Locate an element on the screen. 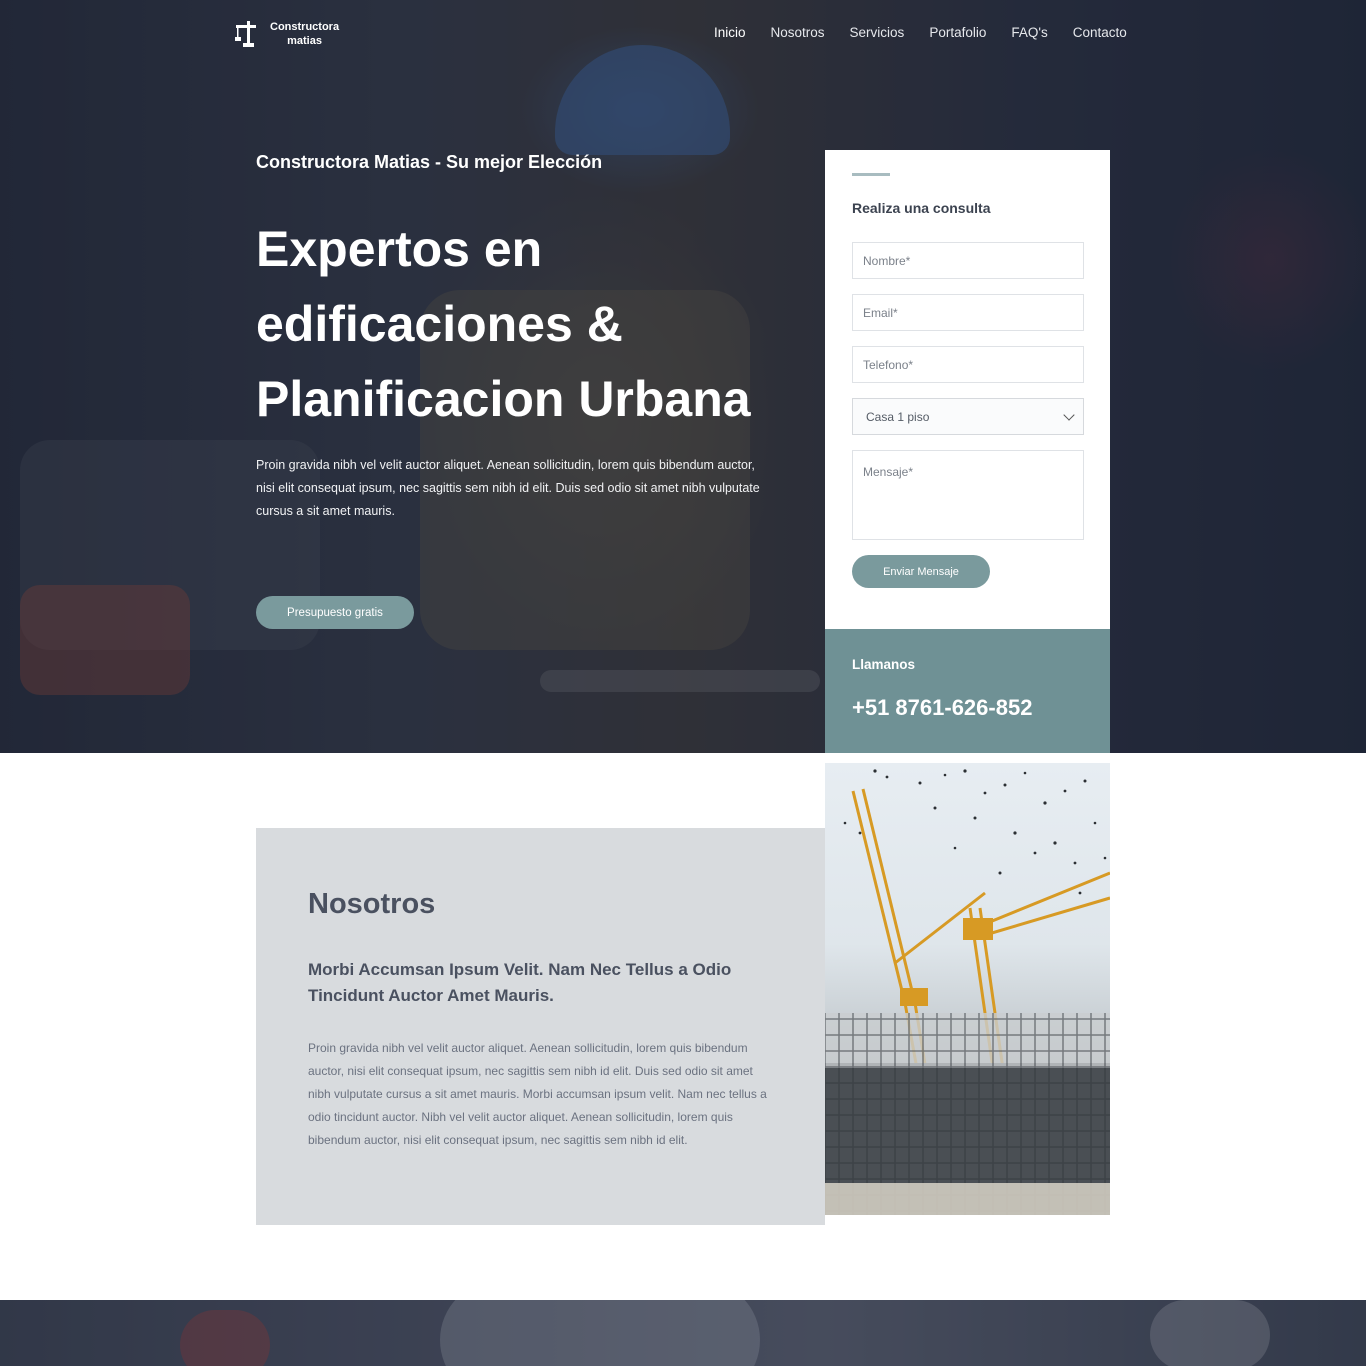  call-label: Llamanos is located at coordinates (884, 664).